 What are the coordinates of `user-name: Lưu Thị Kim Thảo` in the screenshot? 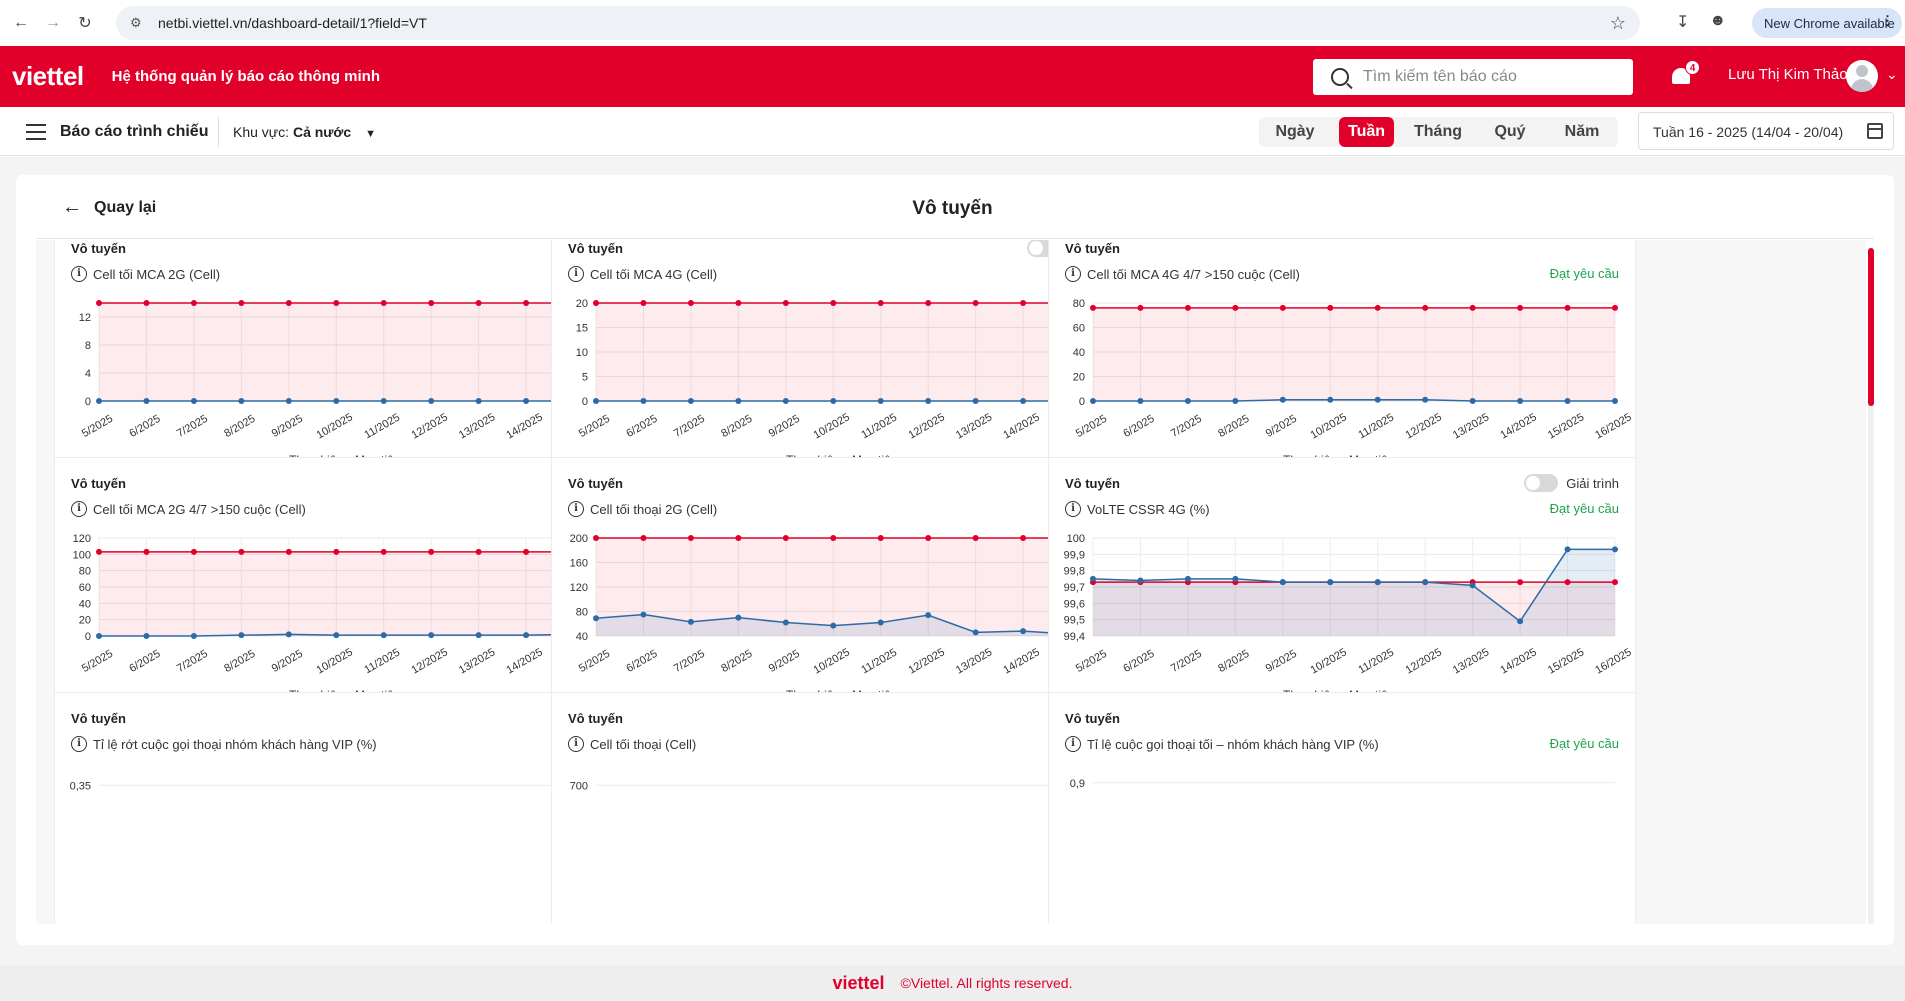 It's located at (1788, 74).